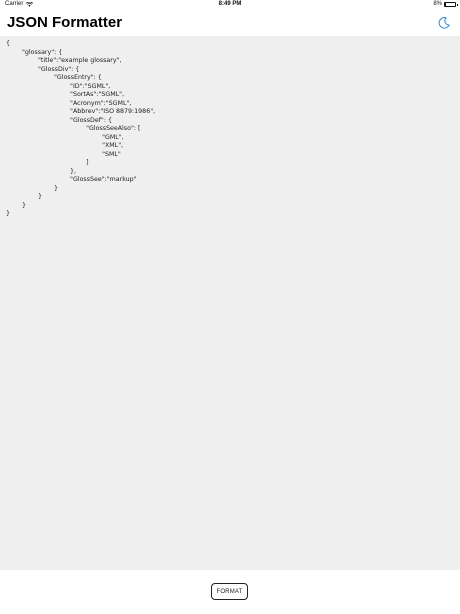  I want to click on json-line: "GlossDef": {, so click(59, 120).